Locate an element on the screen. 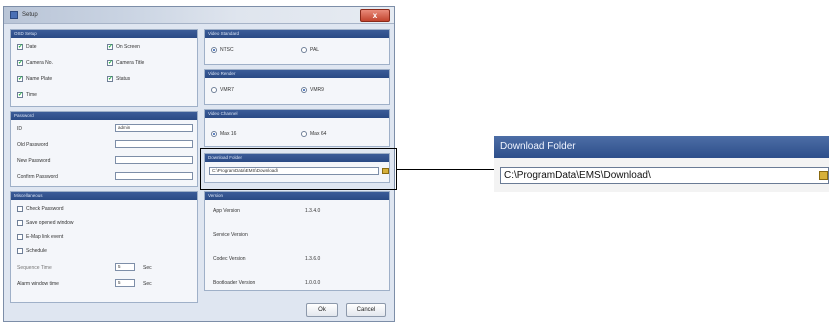  app-version-value: 1.3.4.0 is located at coordinates (313, 211).